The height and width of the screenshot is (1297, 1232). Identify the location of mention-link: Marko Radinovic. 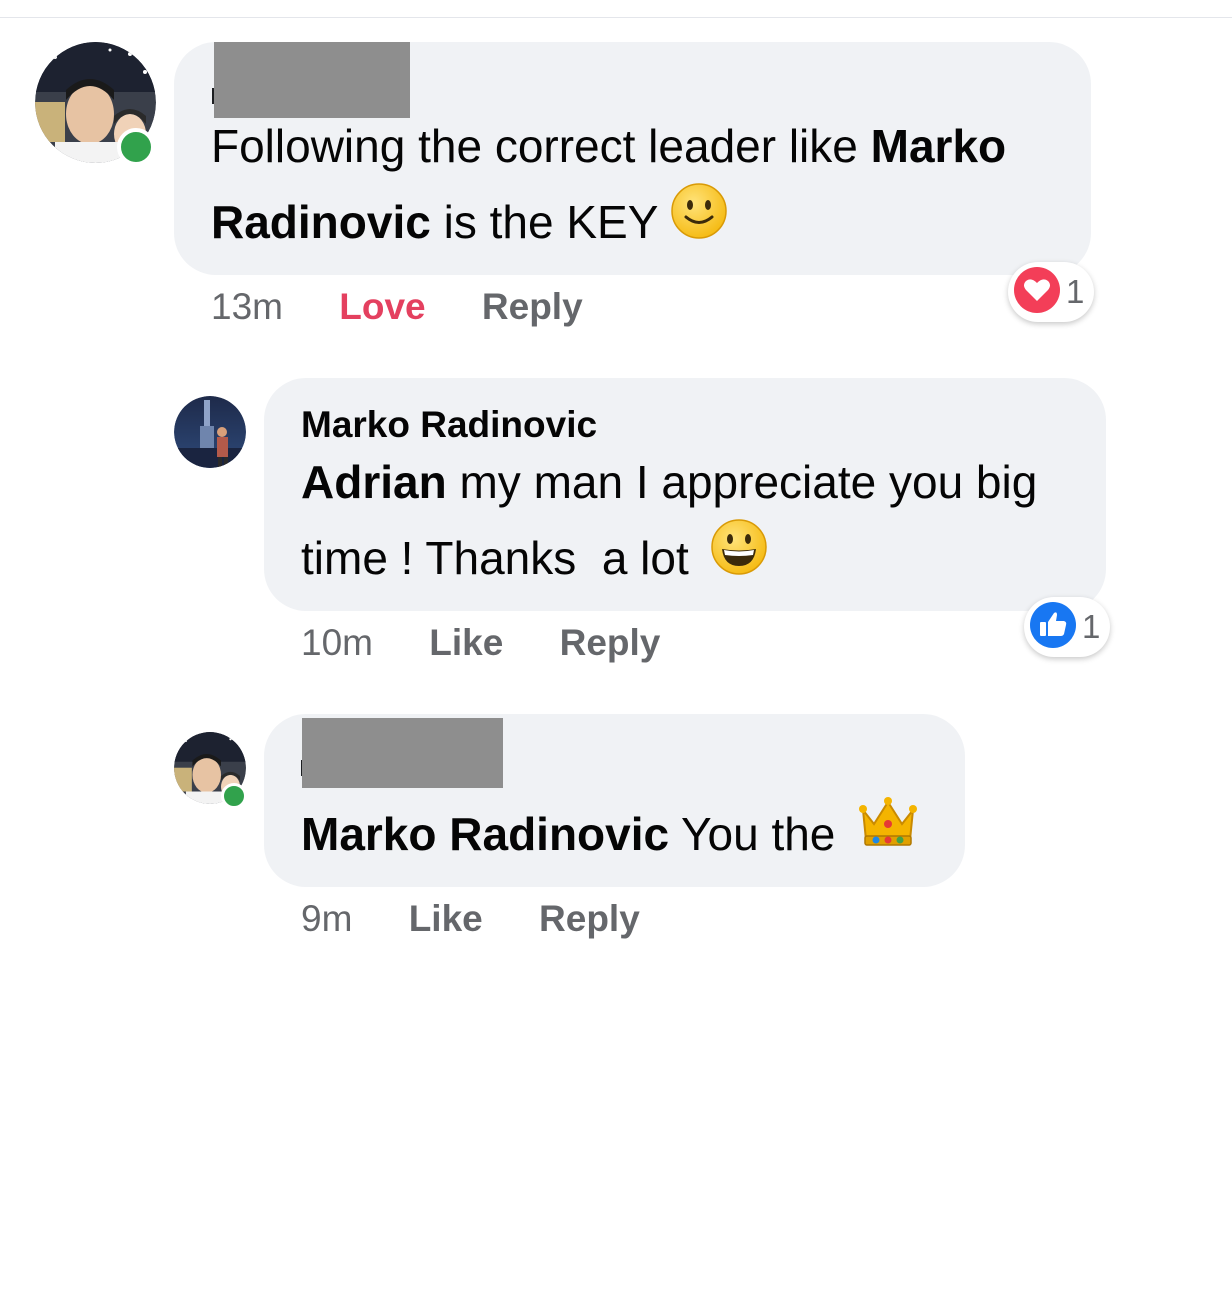
(485, 834).